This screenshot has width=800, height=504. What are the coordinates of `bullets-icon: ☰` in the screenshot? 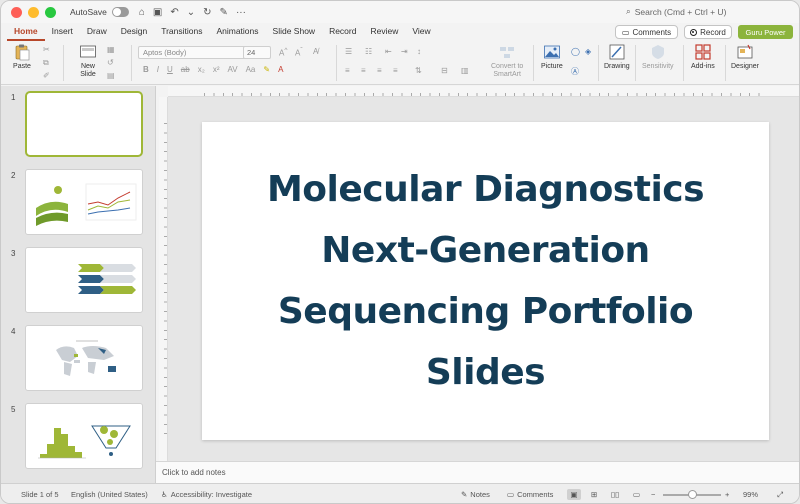 It's located at (348, 51).